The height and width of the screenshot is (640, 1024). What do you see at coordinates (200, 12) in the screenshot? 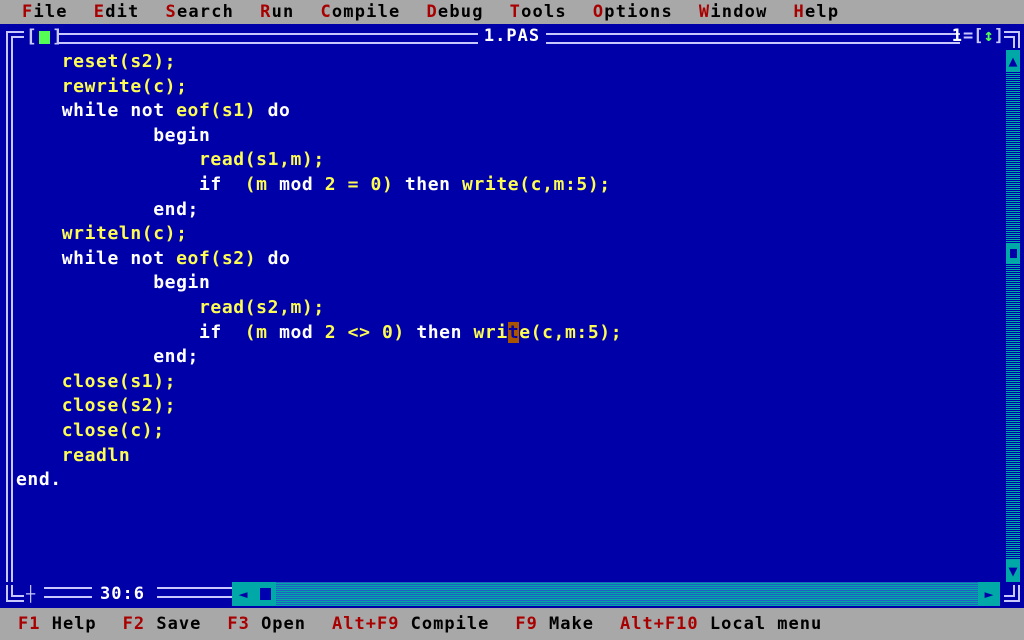
I see `menu-item-search: Search` at bounding box center [200, 12].